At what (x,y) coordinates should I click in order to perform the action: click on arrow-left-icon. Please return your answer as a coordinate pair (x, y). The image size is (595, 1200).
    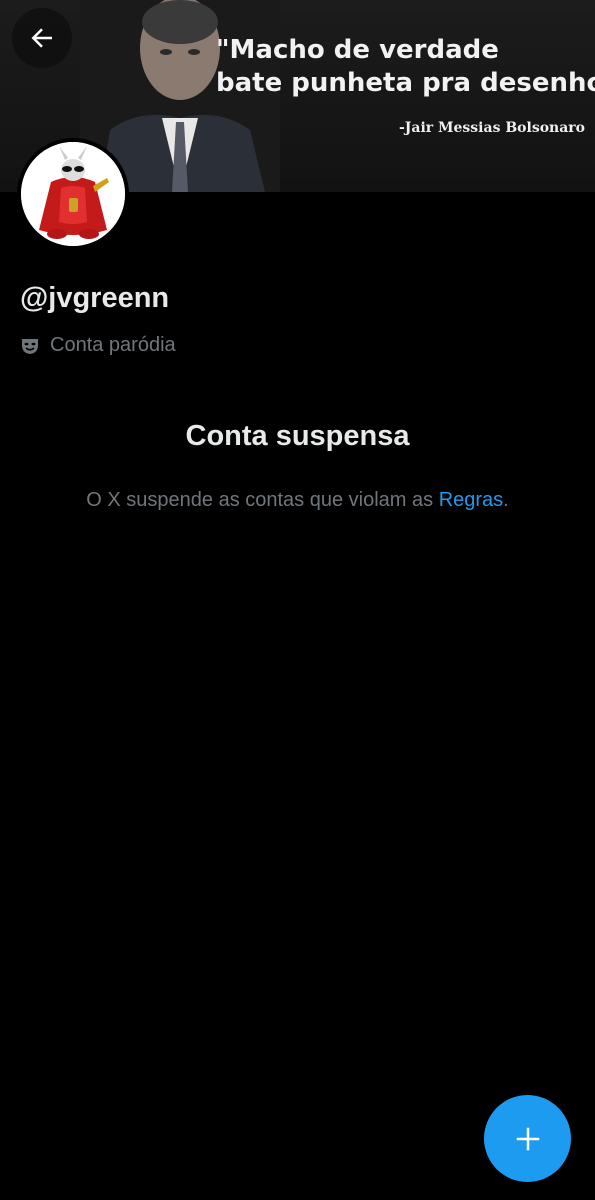
    Looking at the image, I should click on (41, 38).